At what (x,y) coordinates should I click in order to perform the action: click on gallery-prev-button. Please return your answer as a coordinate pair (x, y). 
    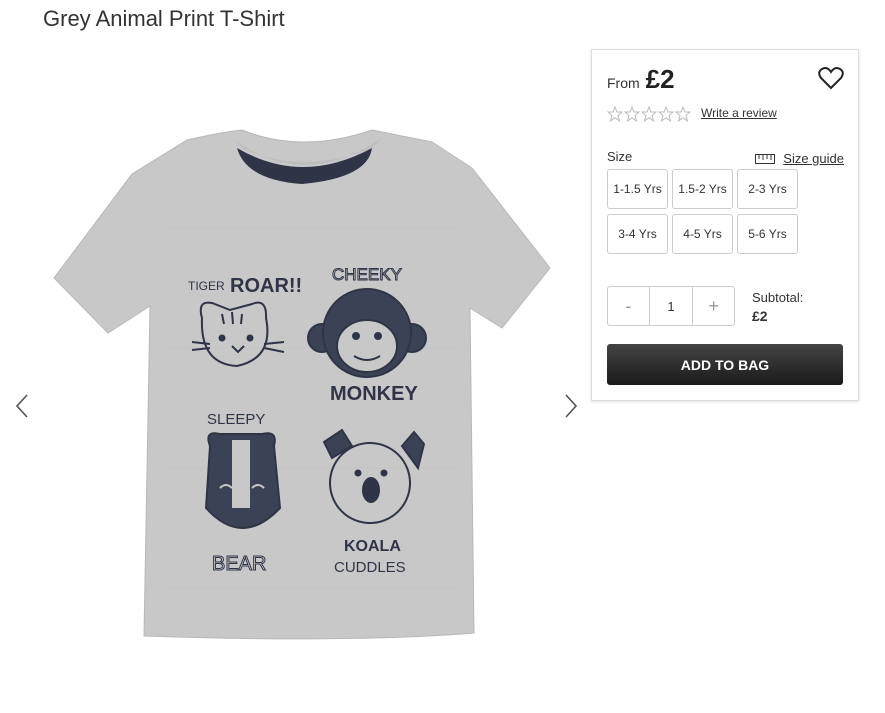
    Looking at the image, I should click on (22, 406).